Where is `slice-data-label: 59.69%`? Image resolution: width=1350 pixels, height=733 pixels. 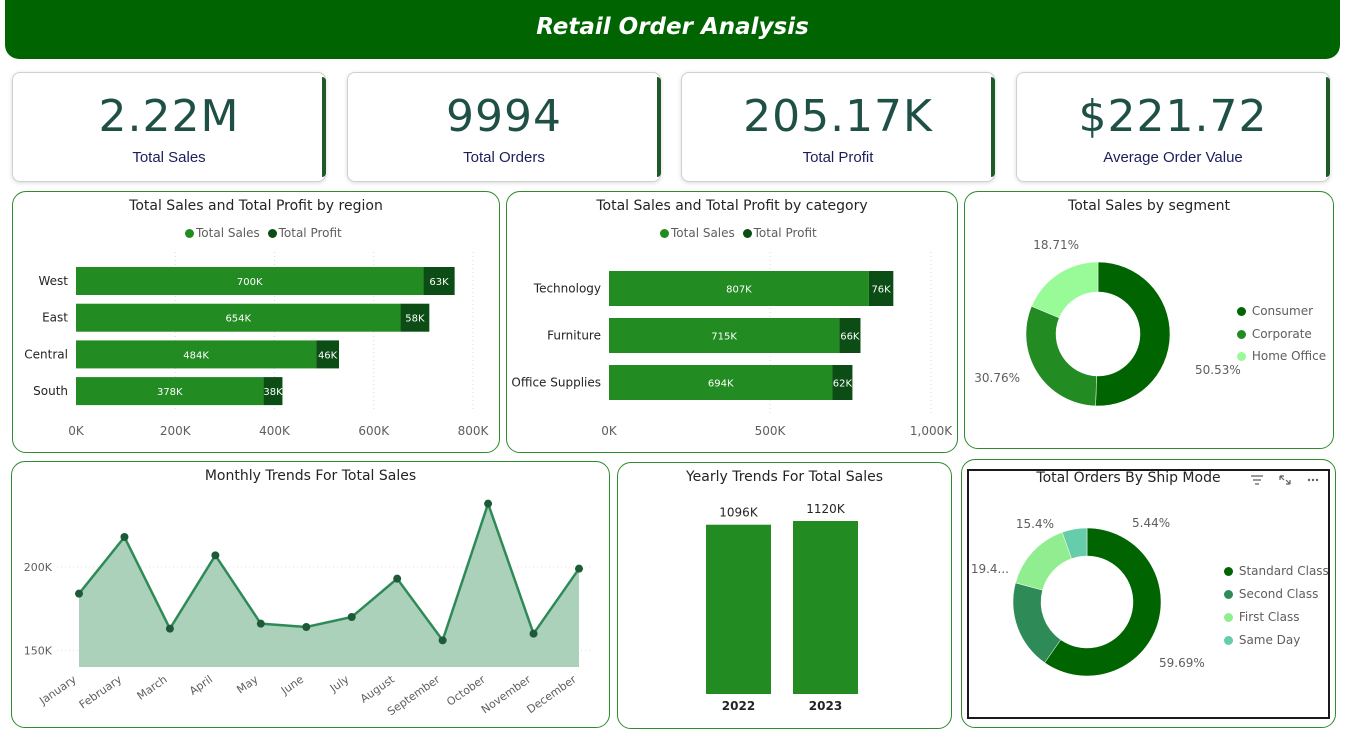 slice-data-label: 59.69% is located at coordinates (1182, 663).